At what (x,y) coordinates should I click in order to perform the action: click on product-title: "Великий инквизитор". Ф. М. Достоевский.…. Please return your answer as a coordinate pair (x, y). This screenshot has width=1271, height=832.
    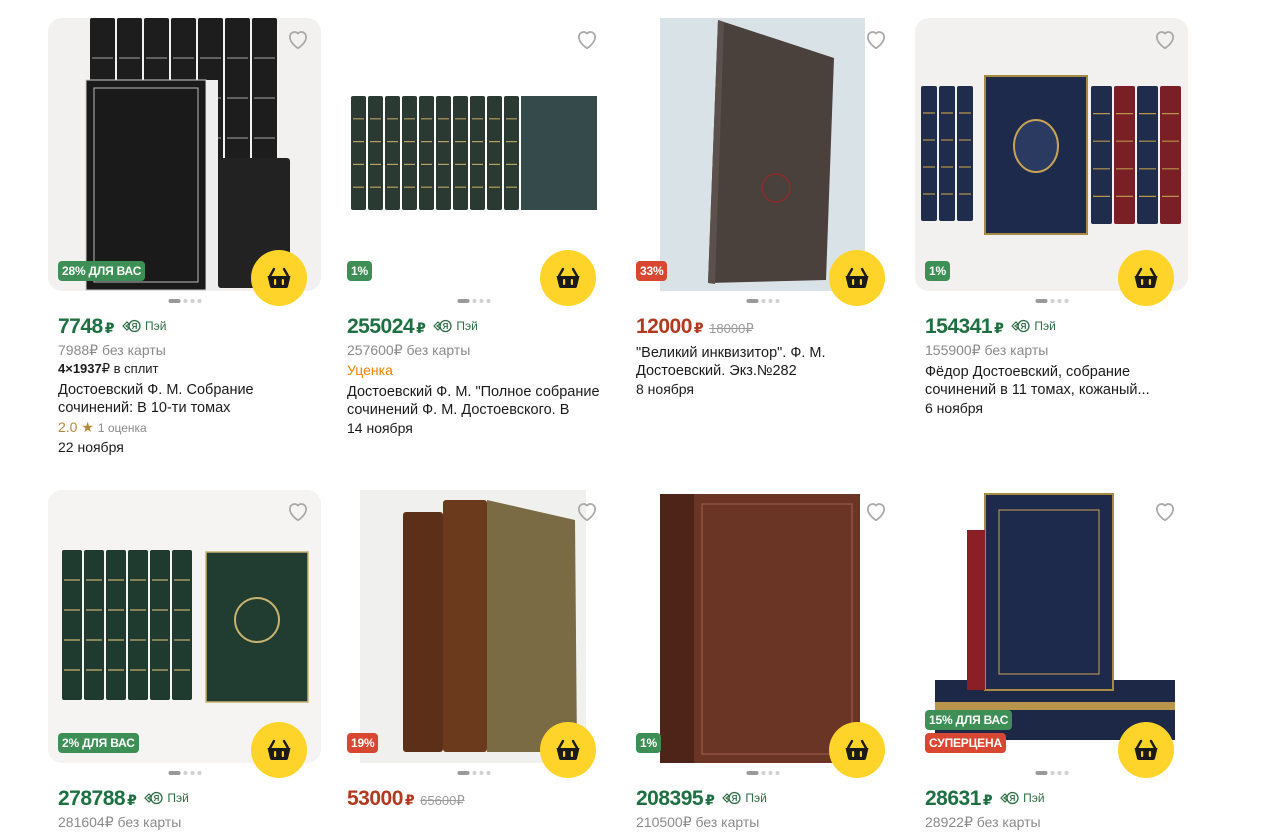
    Looking at the image, I should click on (762, 362).